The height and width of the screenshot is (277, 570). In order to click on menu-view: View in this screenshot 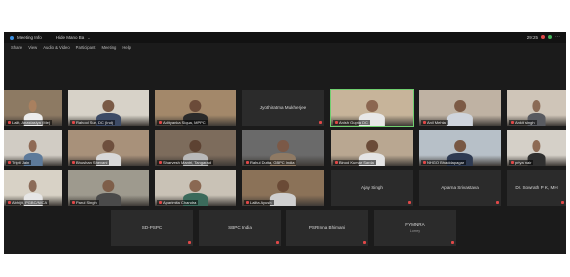, I will do `click(32, 47)`.